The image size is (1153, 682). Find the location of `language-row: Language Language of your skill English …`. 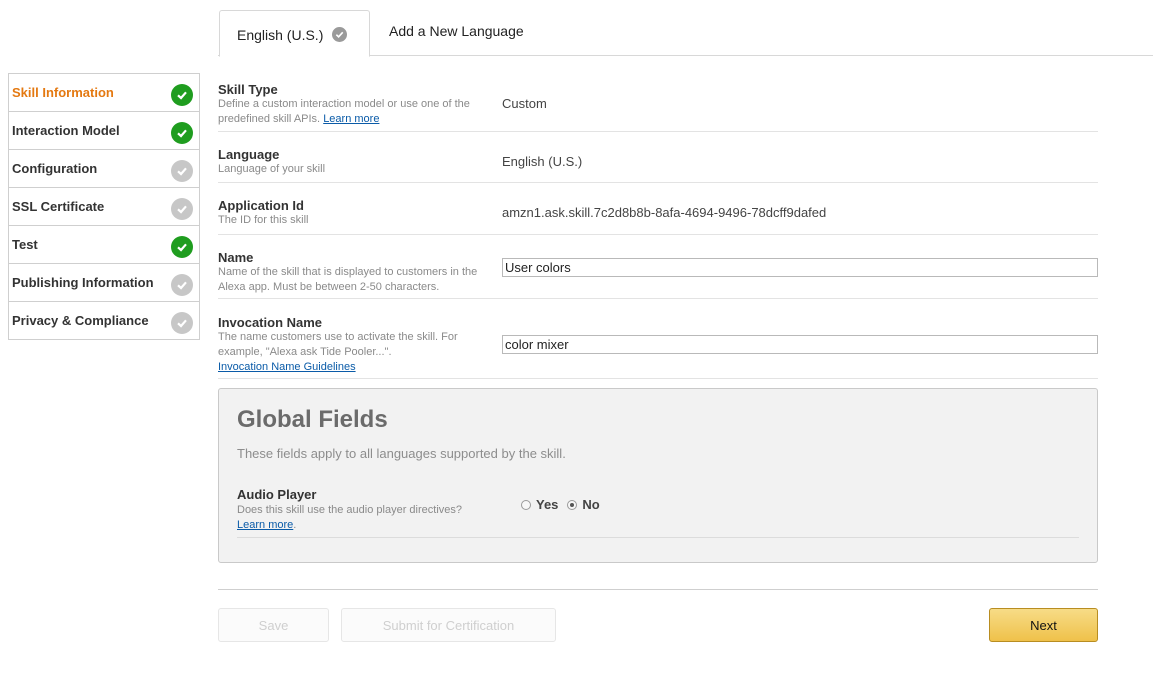

language-row: Language Language of your skill English … is located at coordinates (658, 157).